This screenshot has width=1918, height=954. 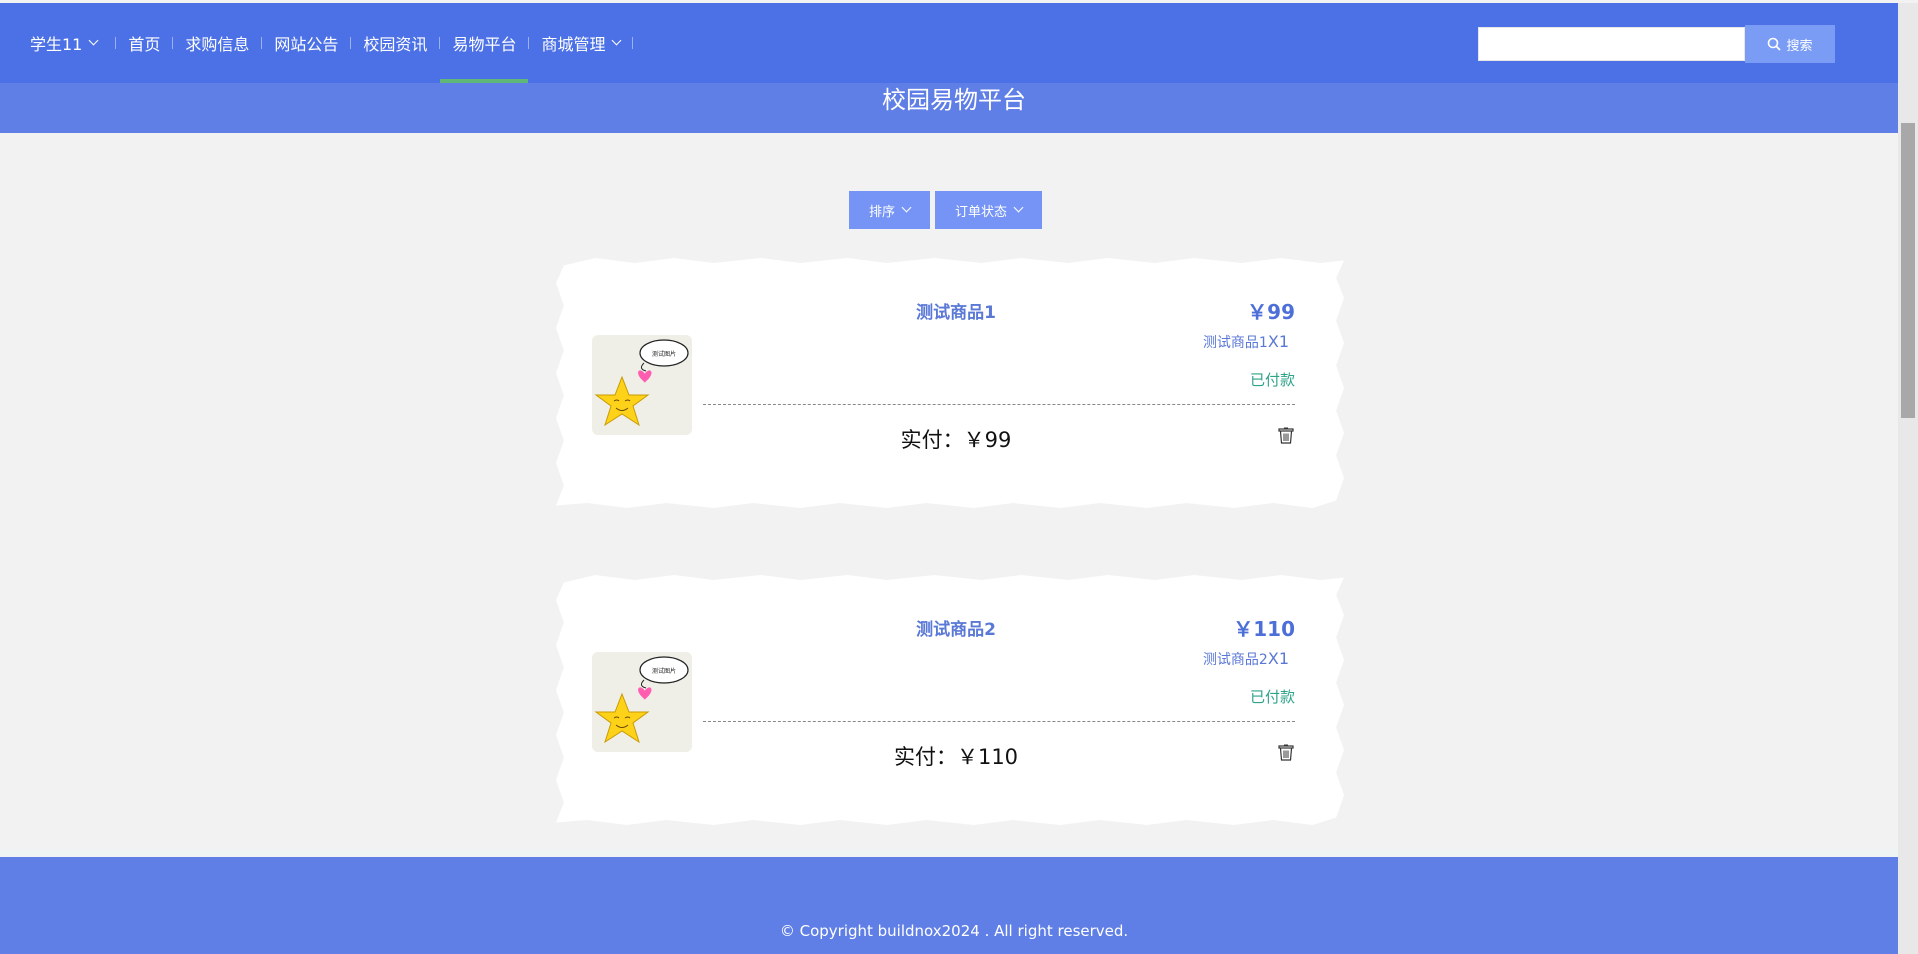 What do you see at coordinates (573, 44) in the screenshot?
I see `nav-item-label: 商城管理` at bounding box center [573, 44].